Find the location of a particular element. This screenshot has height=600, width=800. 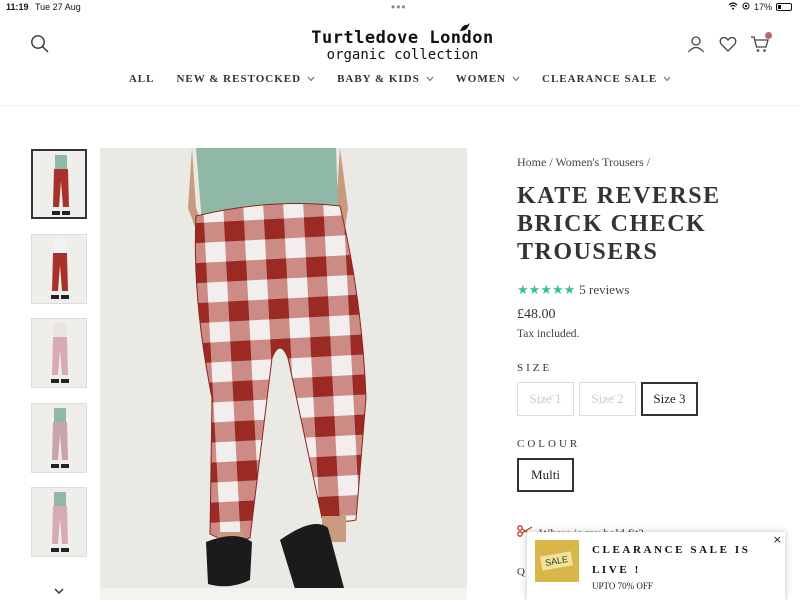

status-right: 17% is located at coordinates (760, 7).